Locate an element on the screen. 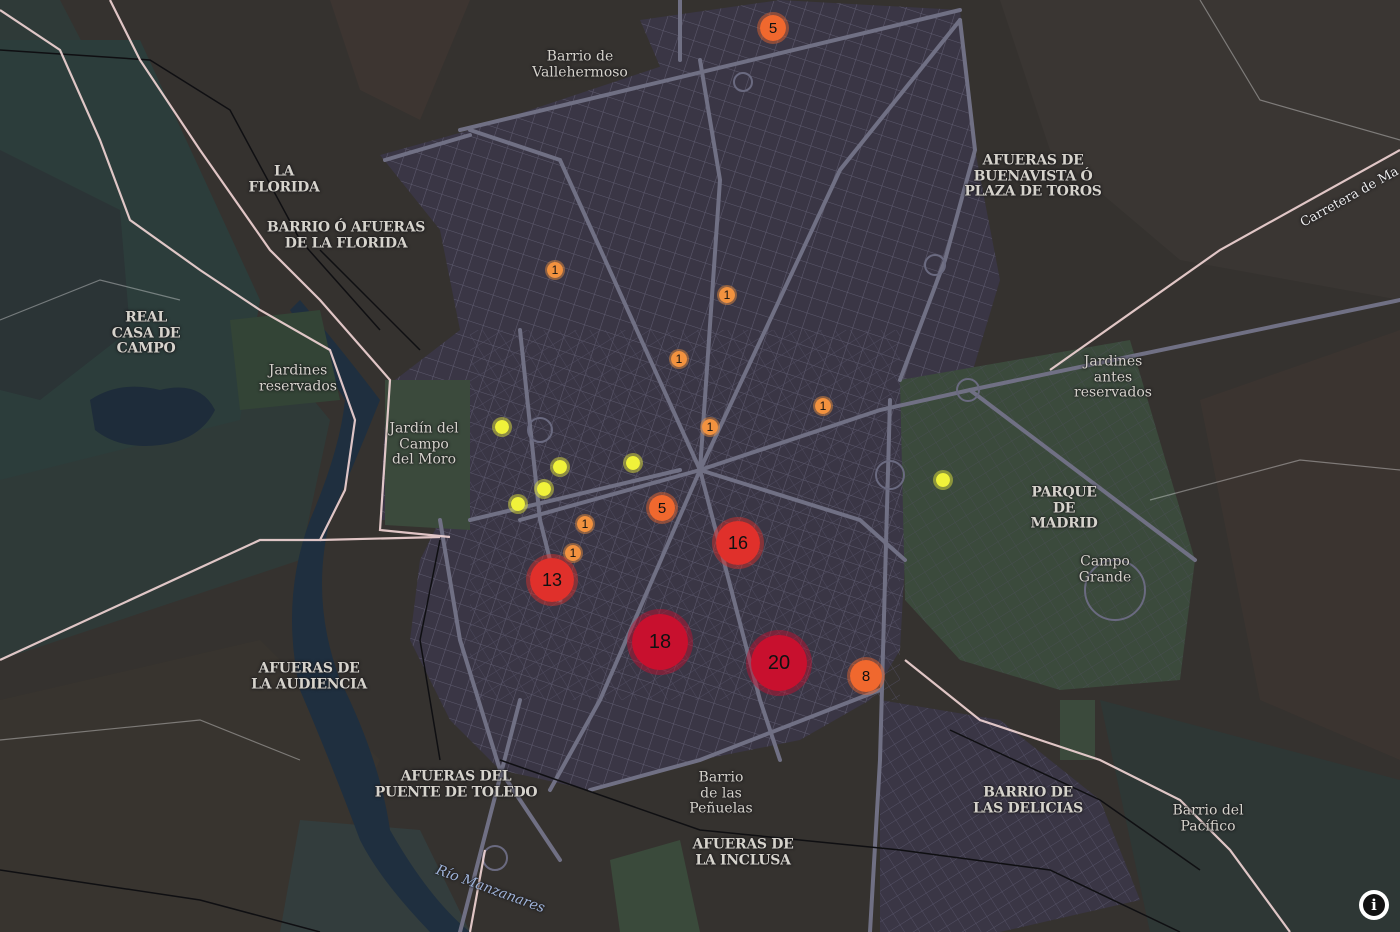 The image size is (1400, 932). info-icon: i is located at coordinates (1374, 905).